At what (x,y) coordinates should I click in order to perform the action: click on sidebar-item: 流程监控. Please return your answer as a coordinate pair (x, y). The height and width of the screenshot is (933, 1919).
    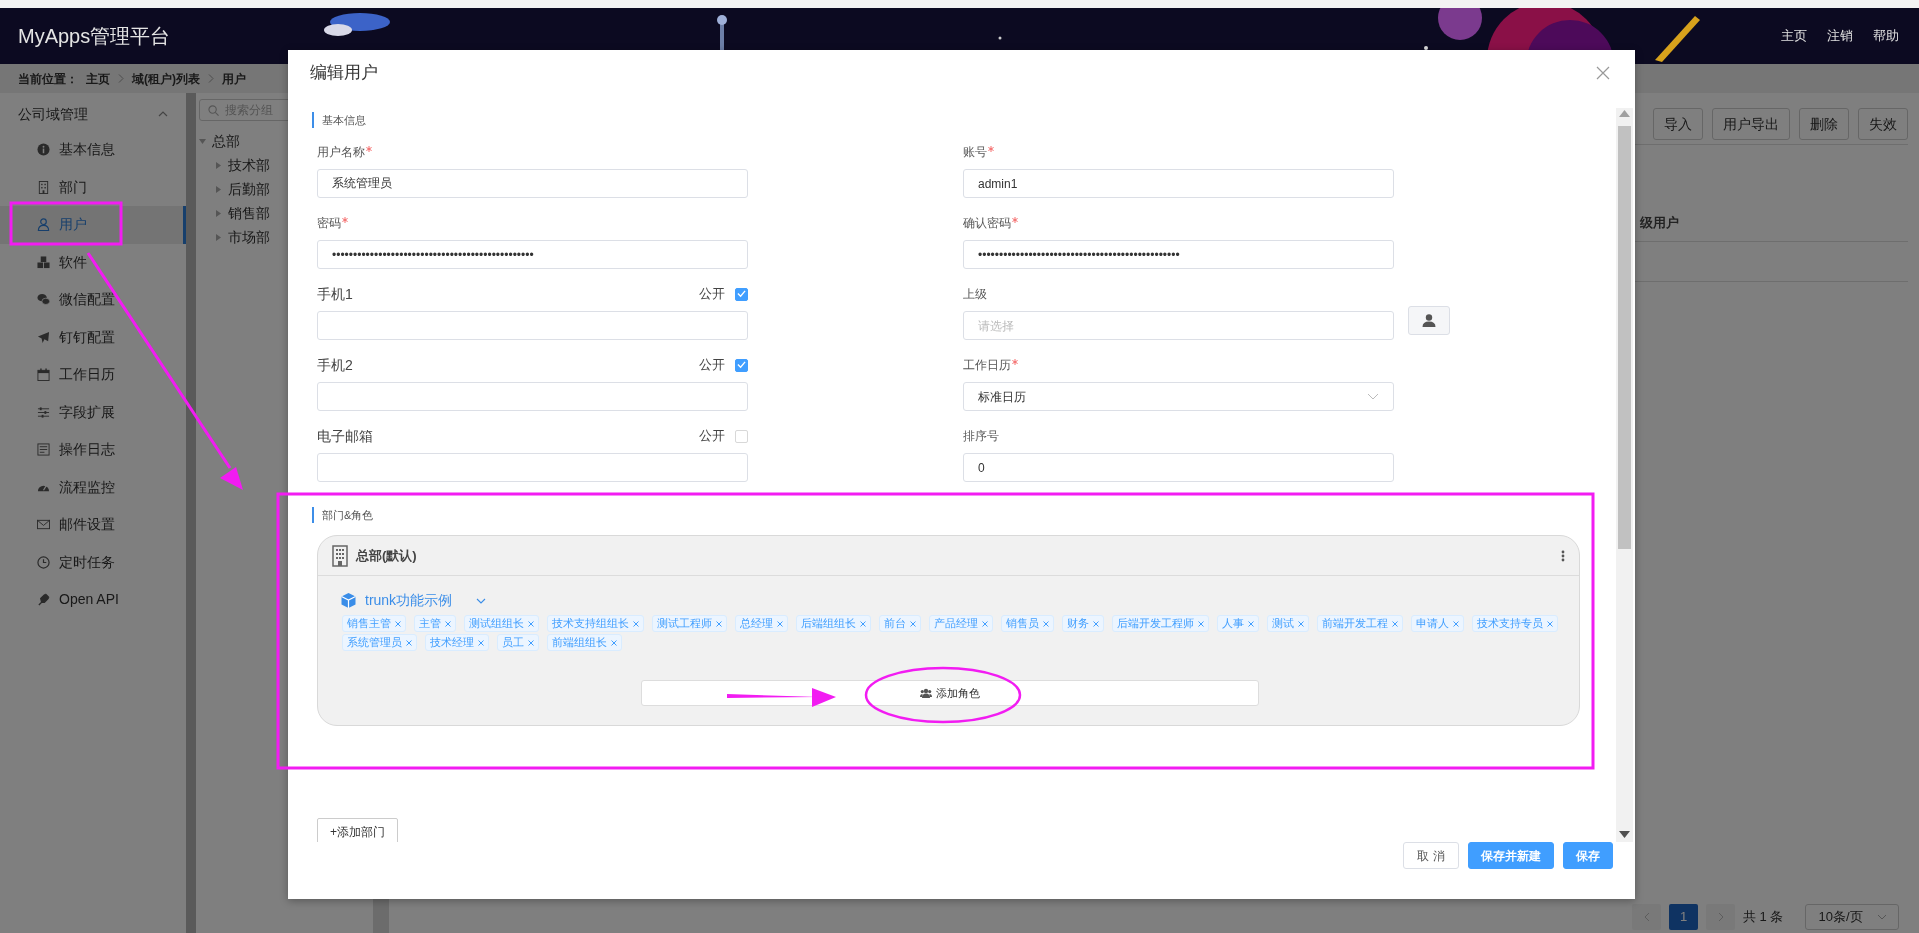
    Looking at the image, I should click on (93, 487).